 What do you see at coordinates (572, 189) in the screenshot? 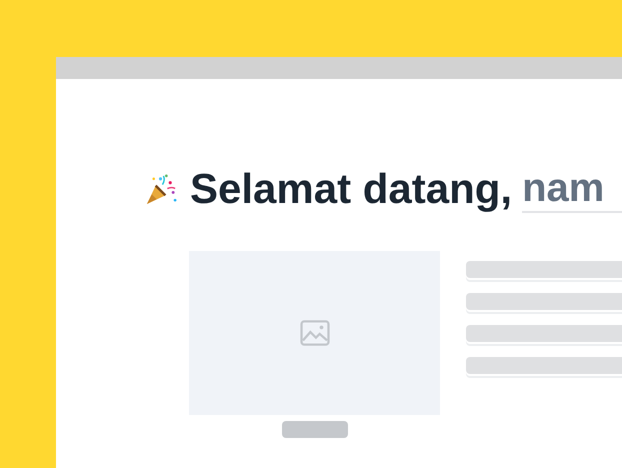
I see `name-field: nam` at bounding box center [572, 189].